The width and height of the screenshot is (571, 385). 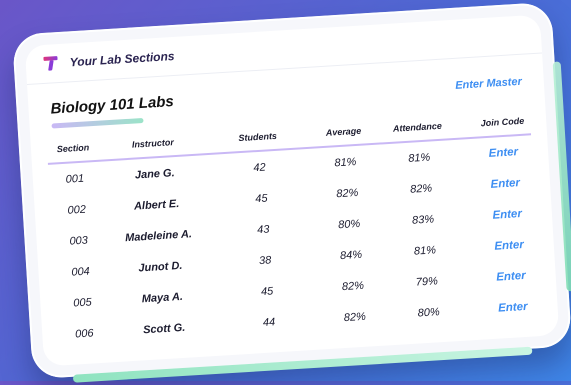 What do you see at coordinates (417, 127) in the screenshot?
I see `header-attendance: Attendance` at bounding box center [417, 127].